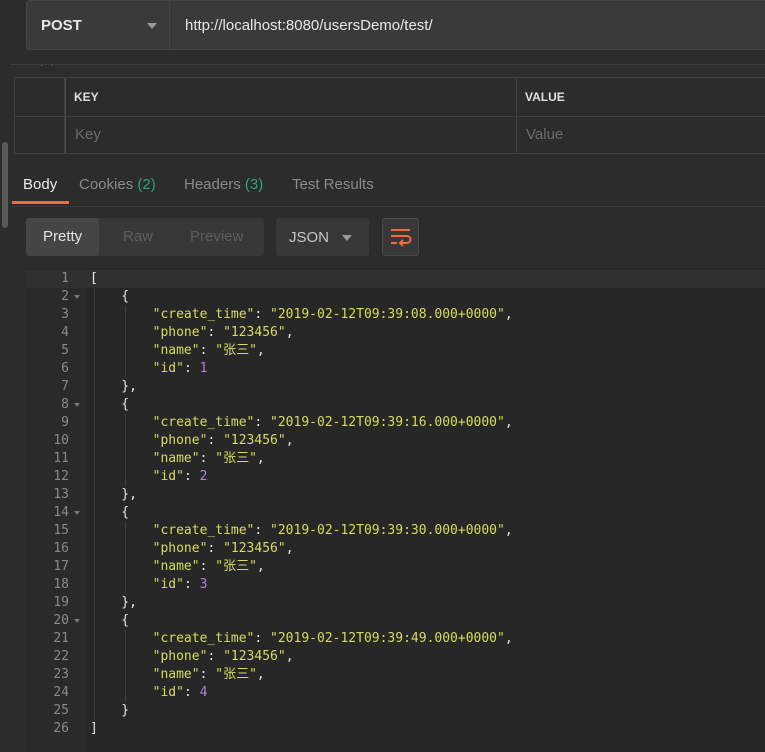 Image resolution: width=765 pixels, height=752 pixels. Describe the element at coordinates (65, 278) in the screenshot. I see `line-number: 1` at that location.